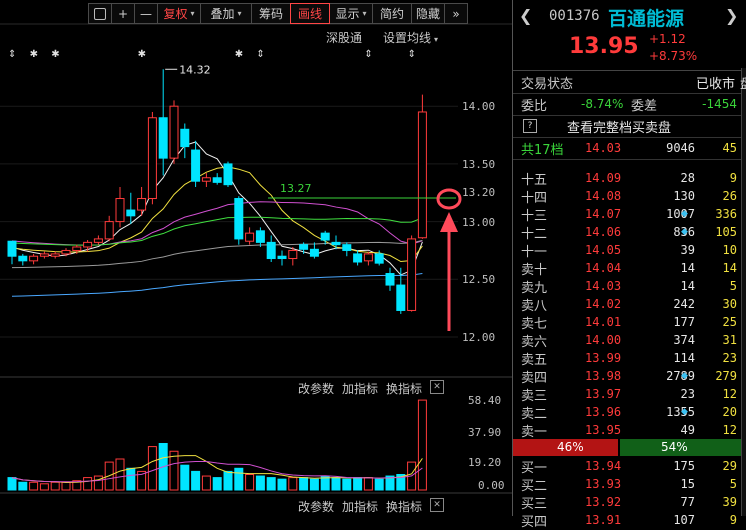  Describe the element at coordinates (534, 360) in the screenshot. I see `level-label: 卖五` at that location.